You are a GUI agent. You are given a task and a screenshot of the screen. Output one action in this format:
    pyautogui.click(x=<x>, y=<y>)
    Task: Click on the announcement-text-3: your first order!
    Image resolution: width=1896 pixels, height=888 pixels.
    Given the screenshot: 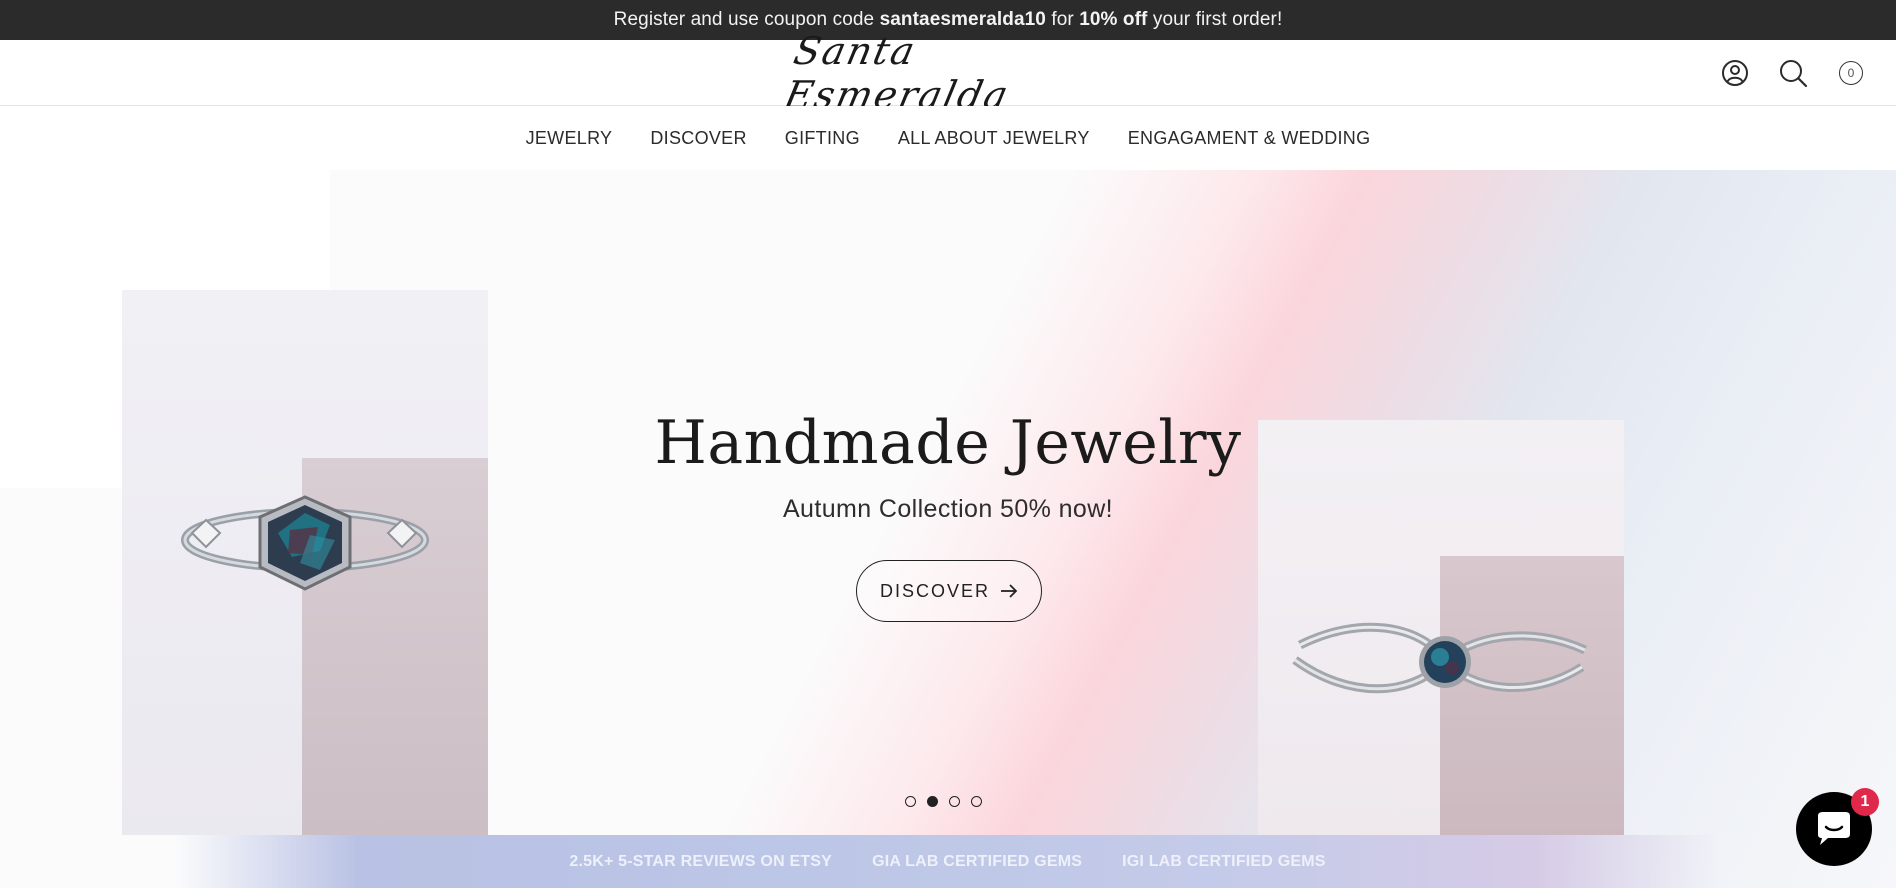 What is the action you would take?
    pyautogui.click(x=1215, y=19)
    